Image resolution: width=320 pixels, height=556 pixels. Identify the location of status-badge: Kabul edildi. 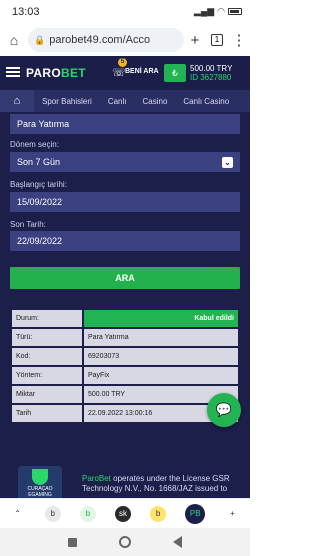
(161, 318).